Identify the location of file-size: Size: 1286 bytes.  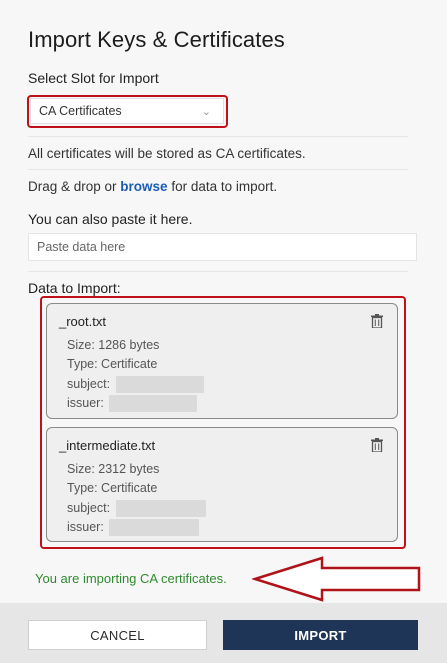
(113, 345).